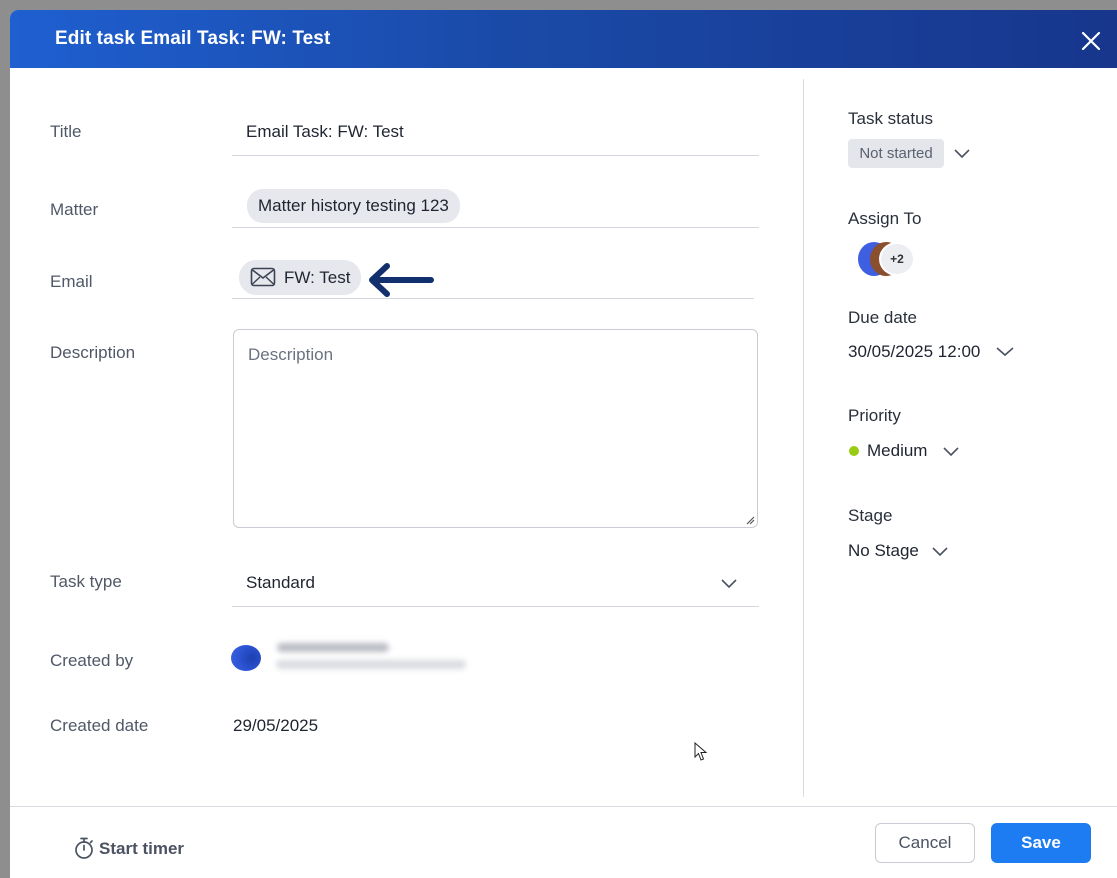  I want to click on created-by-name-blurred, so click(333, 647).